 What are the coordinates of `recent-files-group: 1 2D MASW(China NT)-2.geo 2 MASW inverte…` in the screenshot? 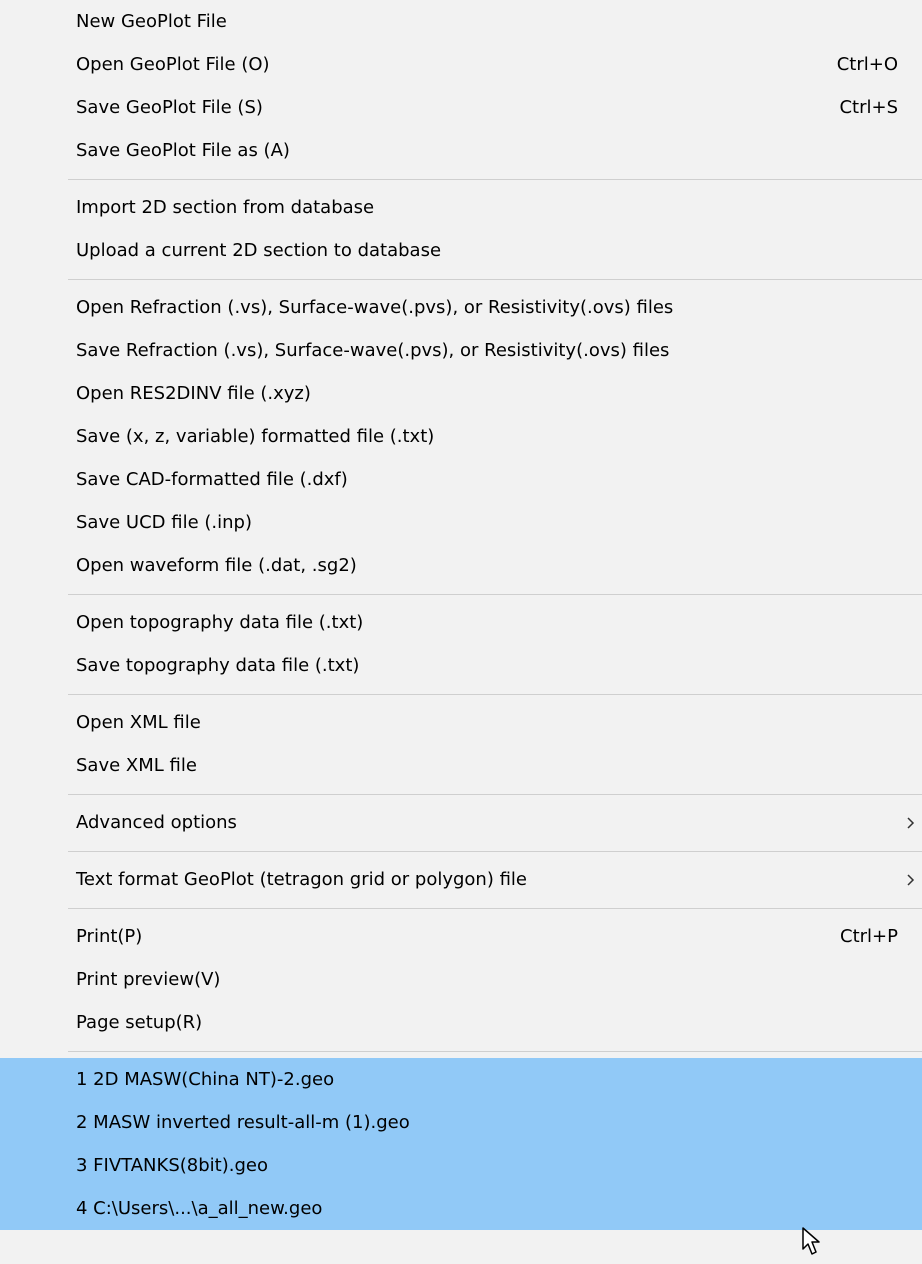 It's located at (461, 1144).